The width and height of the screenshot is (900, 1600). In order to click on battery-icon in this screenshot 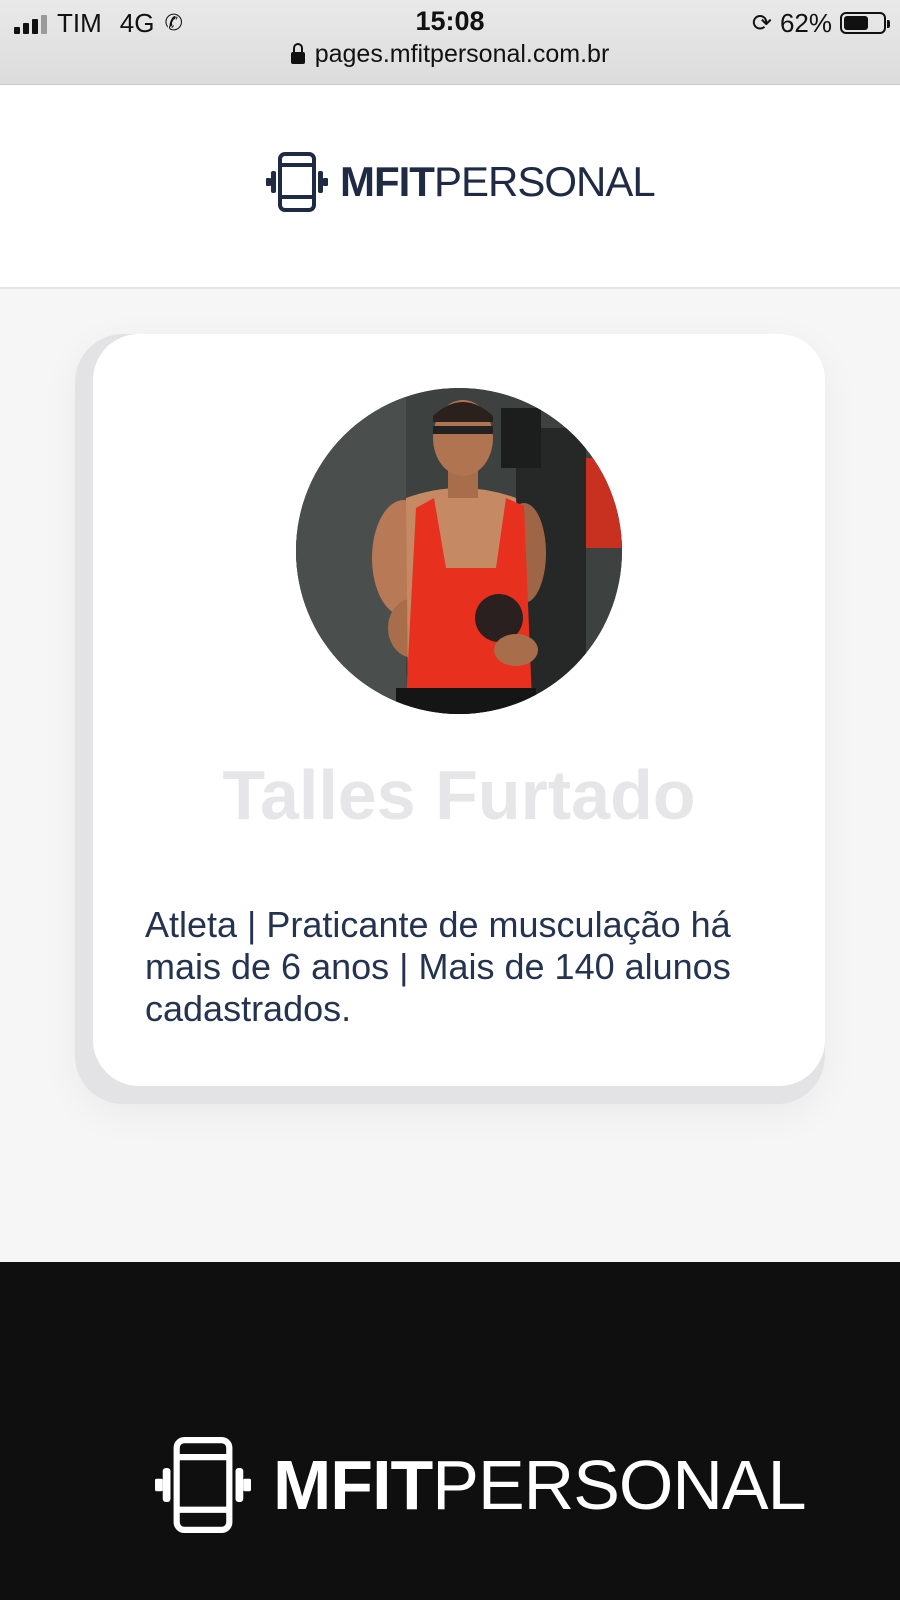, I will do `click(865, 23)`.